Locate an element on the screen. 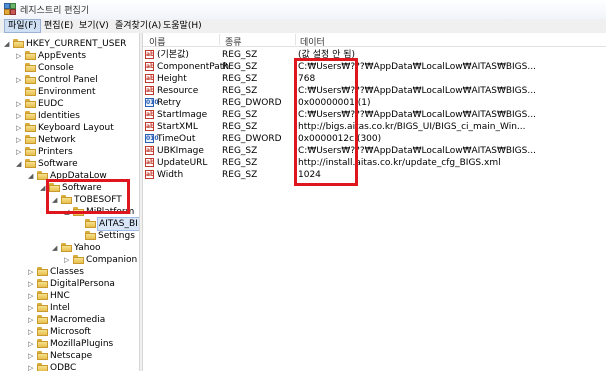 This screenshot has width=606, height=371. tree-item-label: Intel is located at coordinates (60, 308).